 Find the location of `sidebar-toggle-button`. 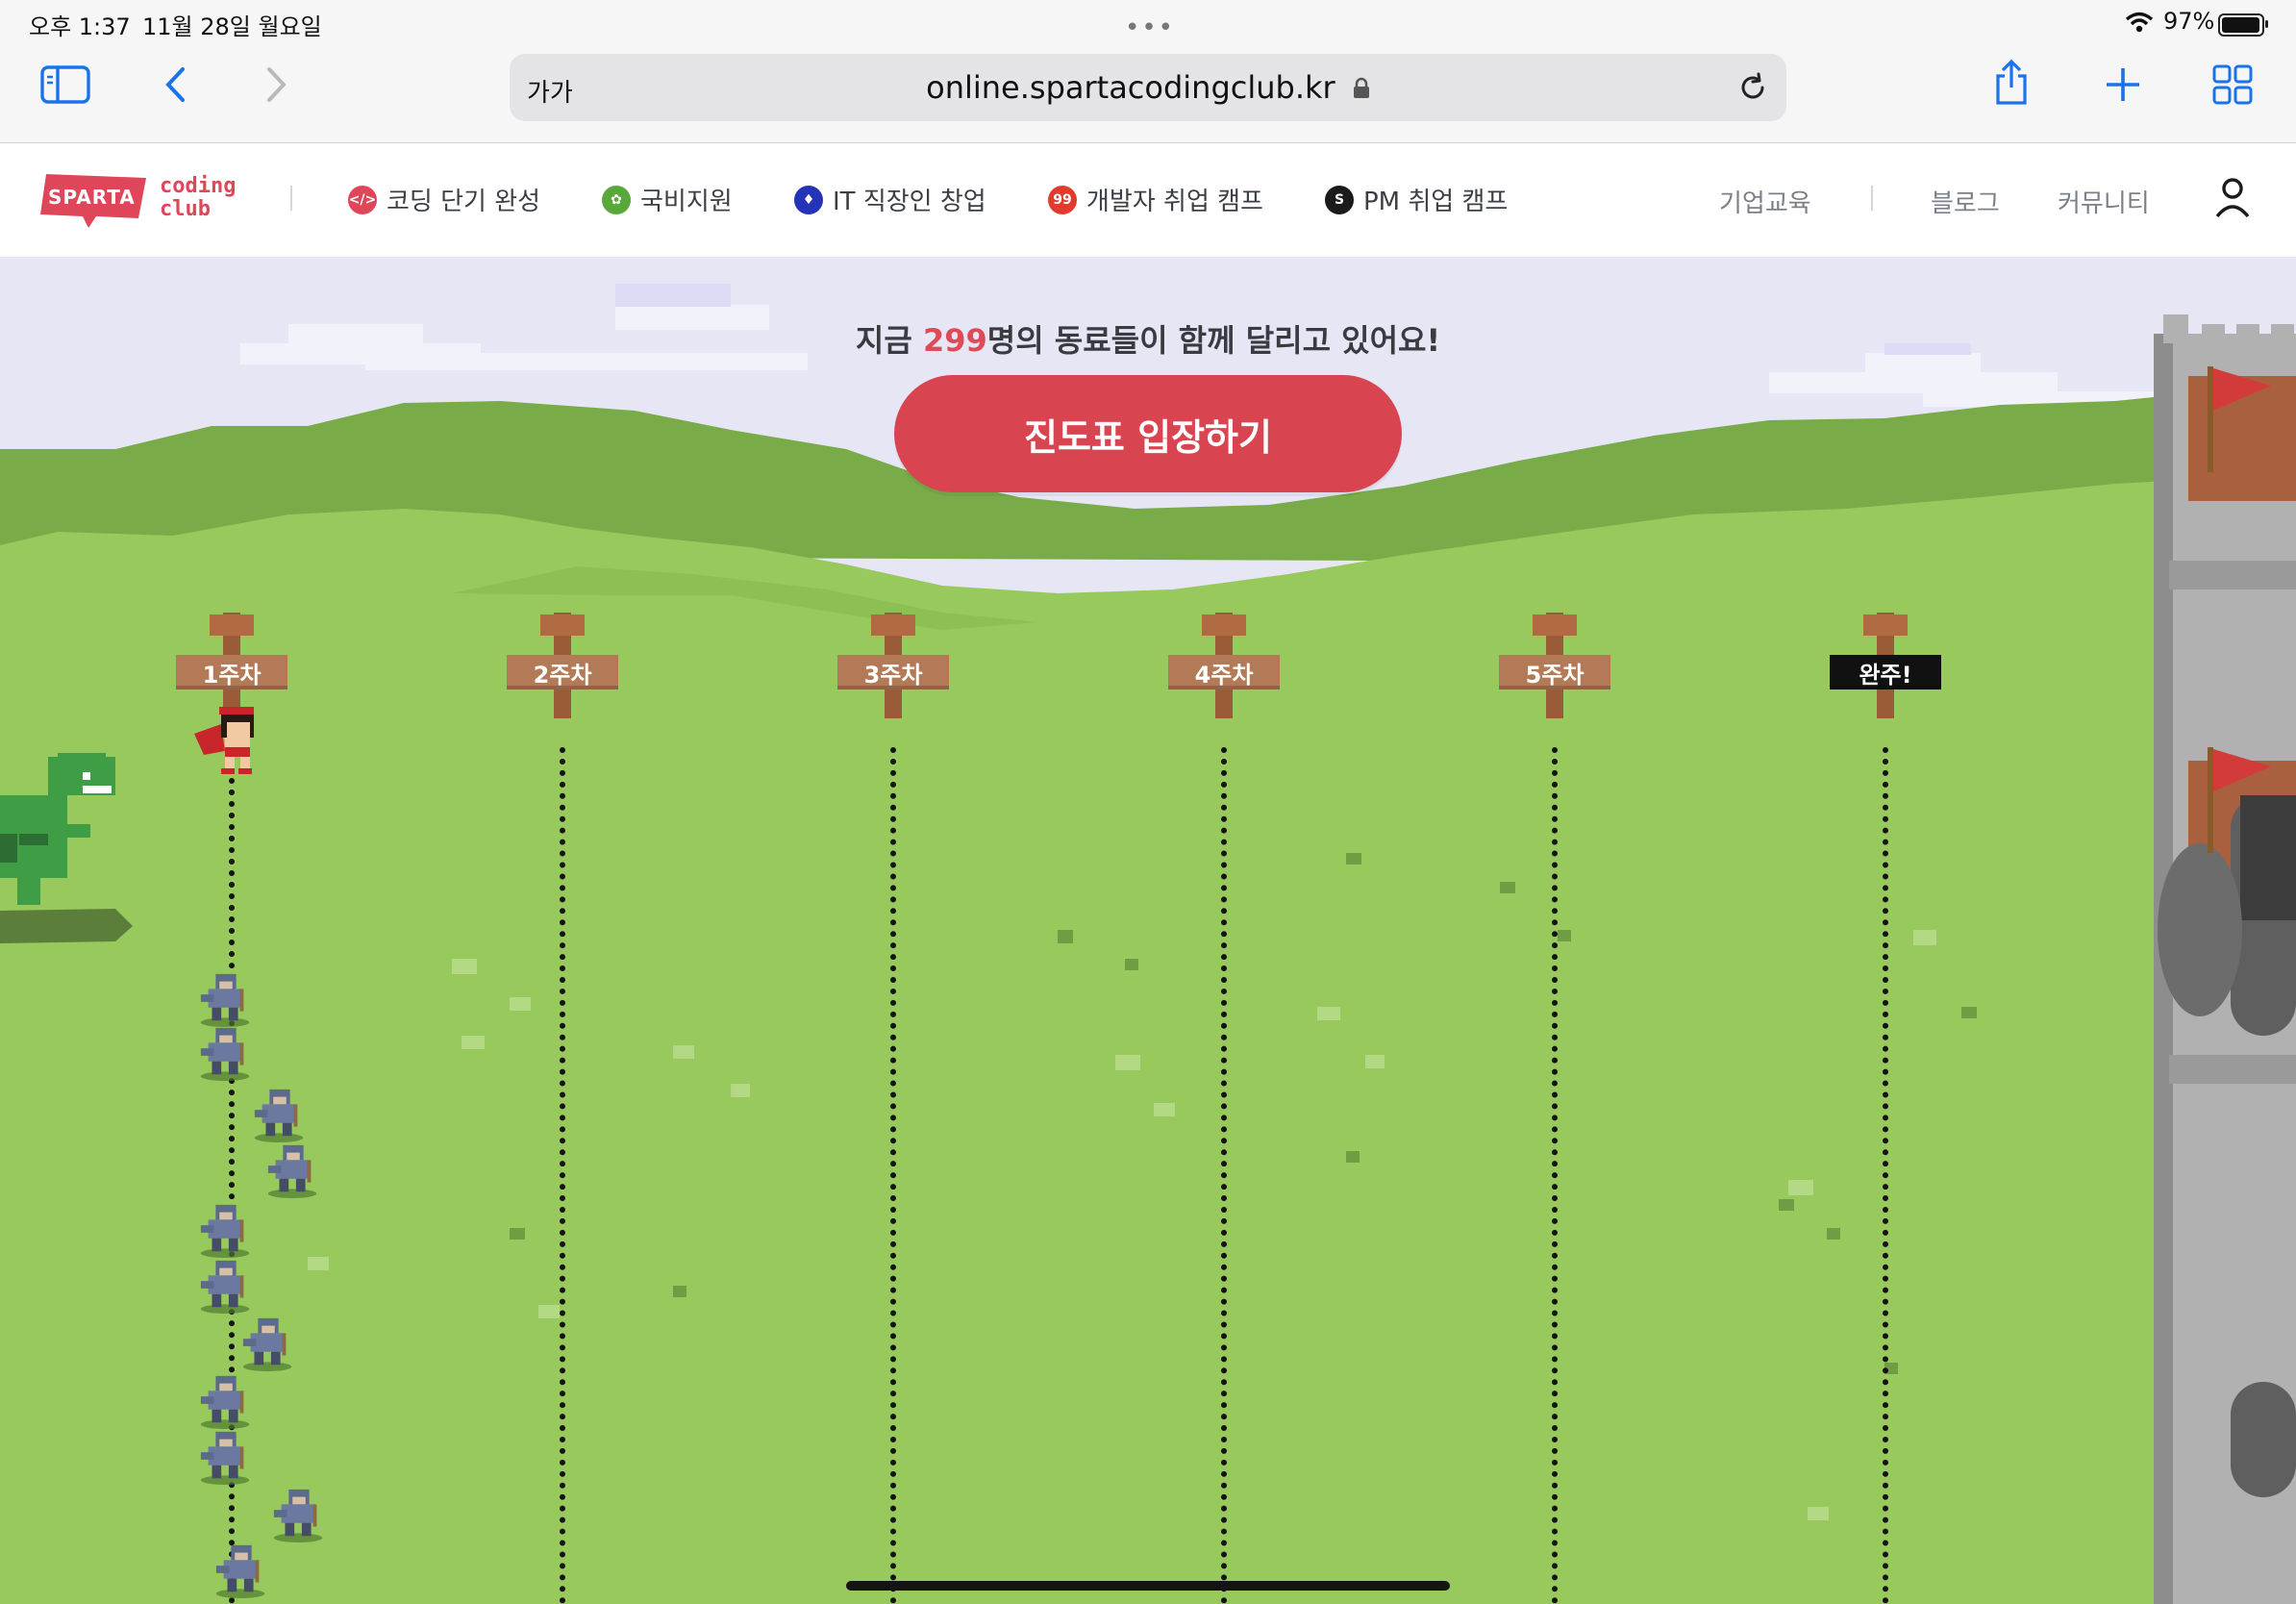

sidebar-toggle-button is located at coordinates (65, 85).